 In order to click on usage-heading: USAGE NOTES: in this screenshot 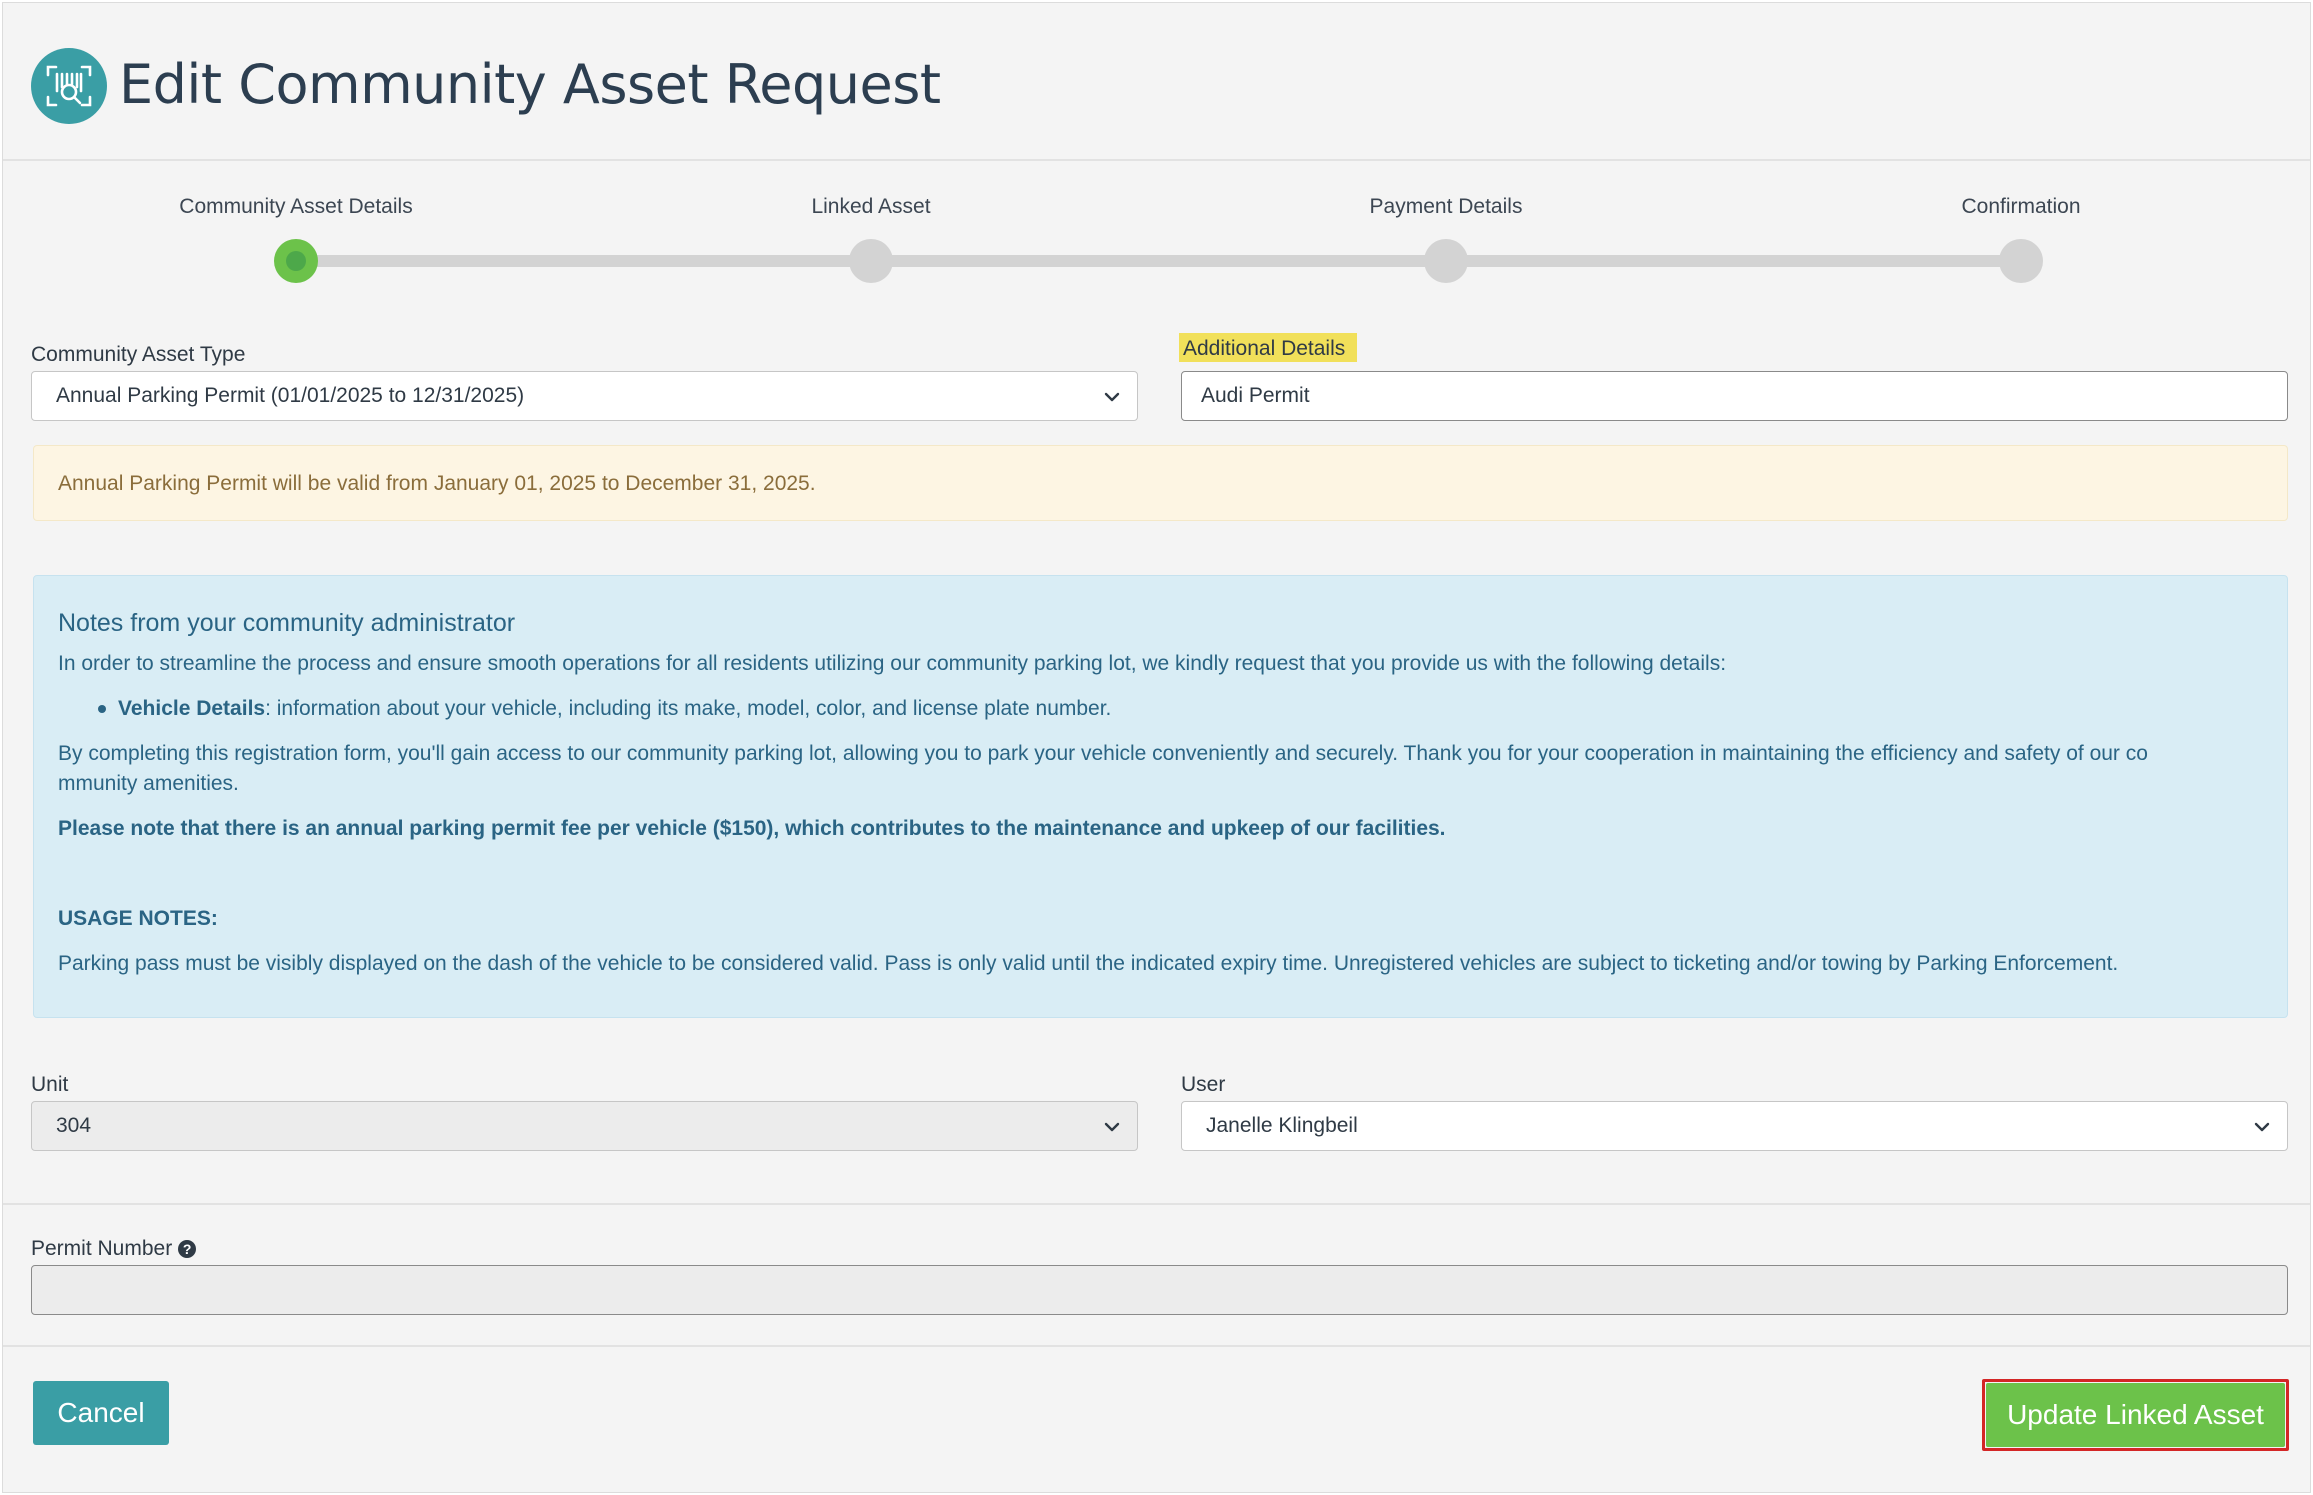, I will do `click(138, 918)`.